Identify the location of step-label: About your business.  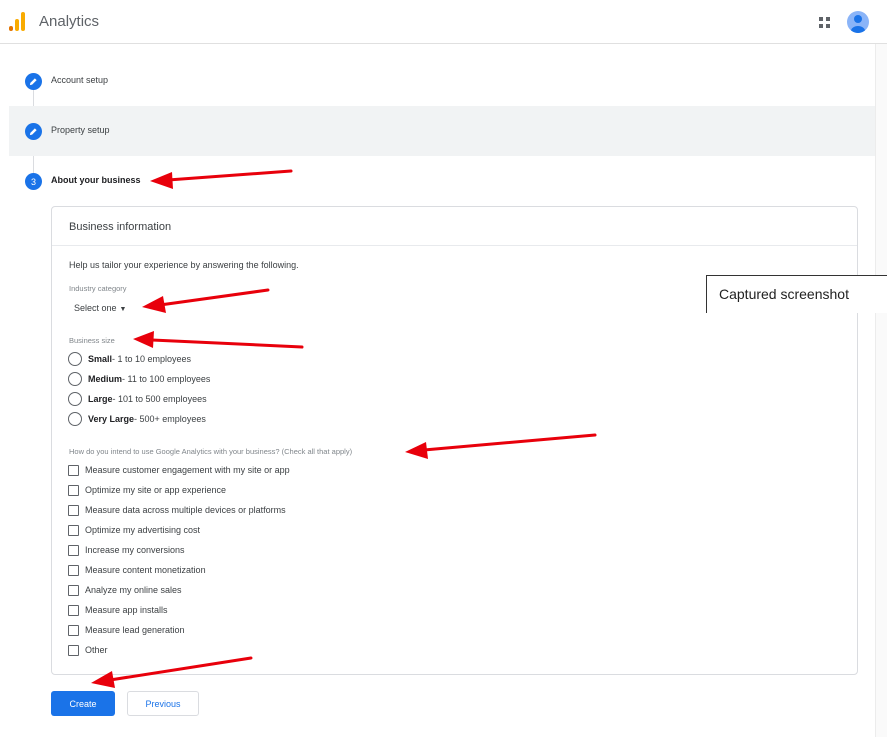
(96, 180).